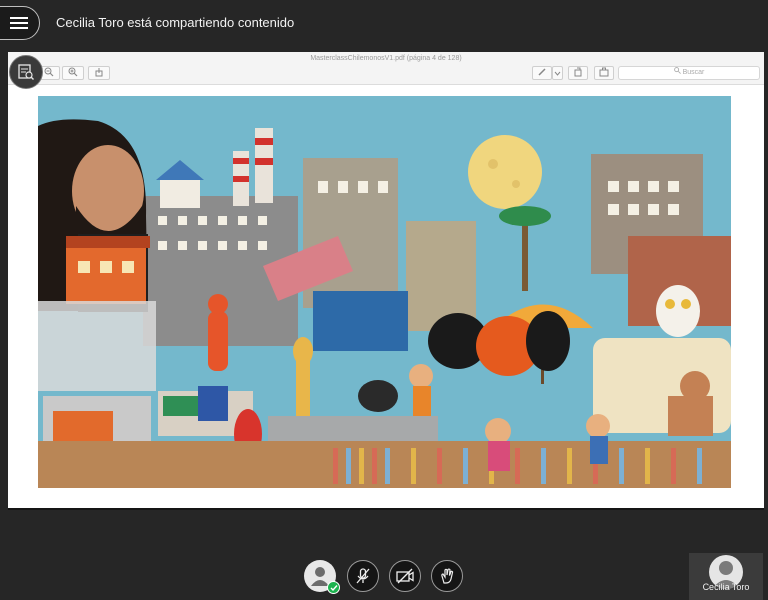 This screenshot has height=600, width=768. Describe the element at coordinates (677, 70) in the screenshot. I see `search-icon` at that location.